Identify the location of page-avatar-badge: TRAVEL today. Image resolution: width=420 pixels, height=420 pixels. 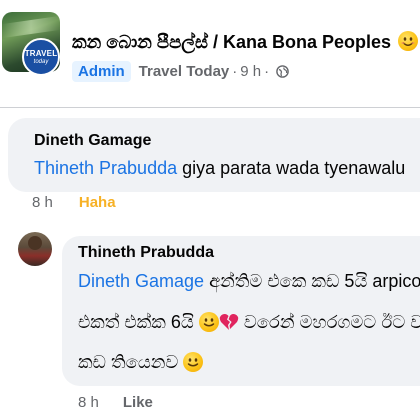
(41, 57).